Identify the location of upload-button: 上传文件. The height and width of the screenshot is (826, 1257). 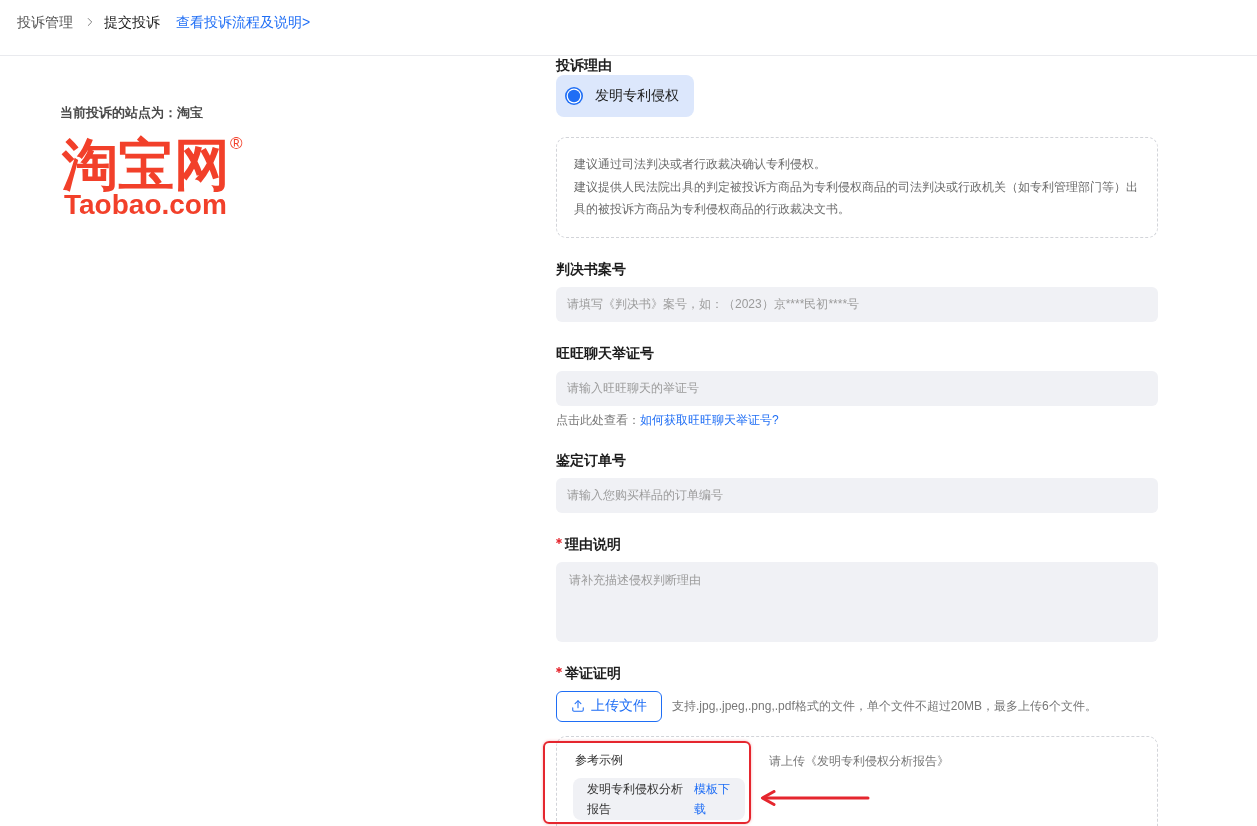
(609, 706).